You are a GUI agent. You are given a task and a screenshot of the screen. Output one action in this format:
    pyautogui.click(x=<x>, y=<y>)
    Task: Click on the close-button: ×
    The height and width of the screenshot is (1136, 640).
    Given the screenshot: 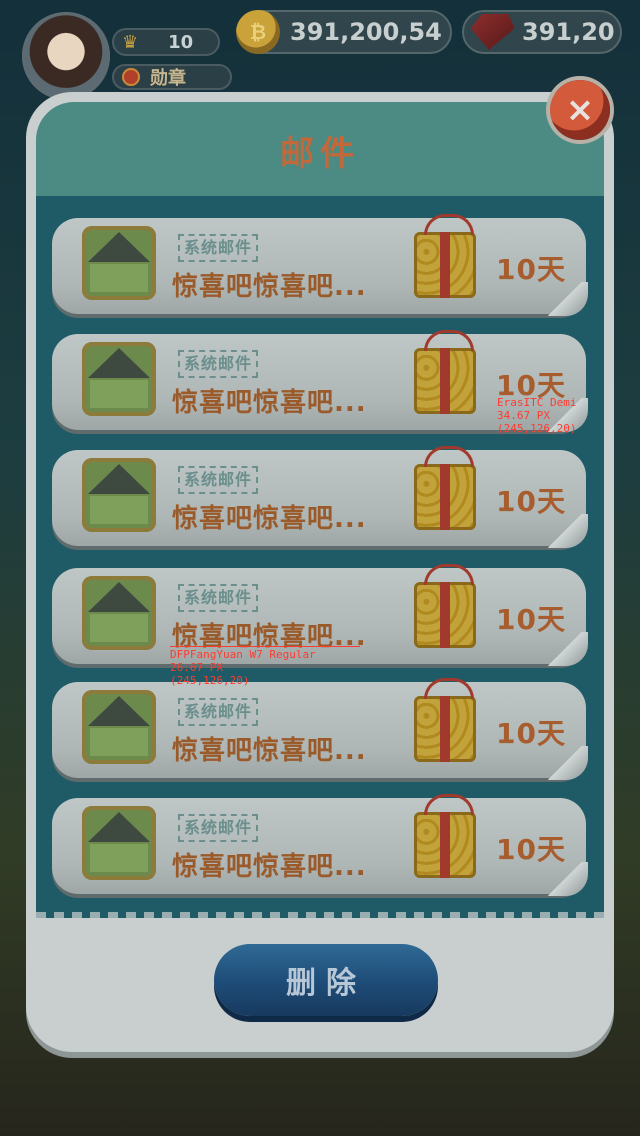 What is the action you would take?
    pyautogui.click(x=580, y=110)
    